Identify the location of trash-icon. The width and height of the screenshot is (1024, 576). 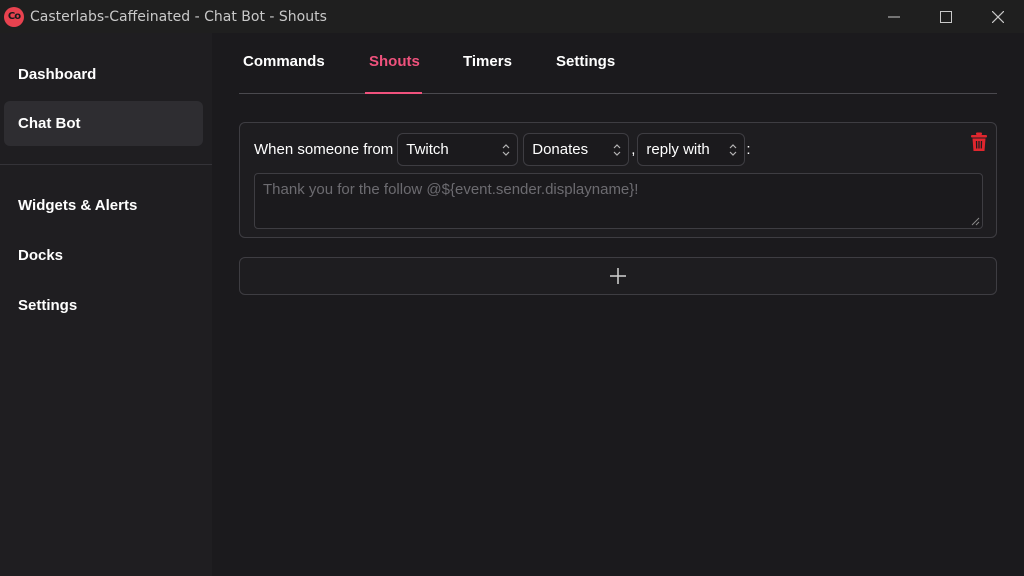
(979, 141).